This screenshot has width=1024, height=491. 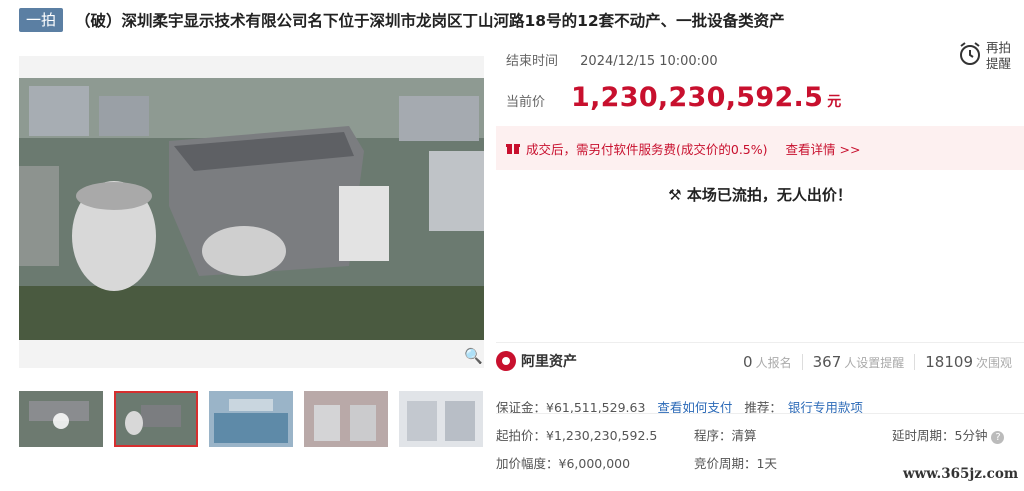 I want to click on thumbnail-strip, so click(x=256, y=419).